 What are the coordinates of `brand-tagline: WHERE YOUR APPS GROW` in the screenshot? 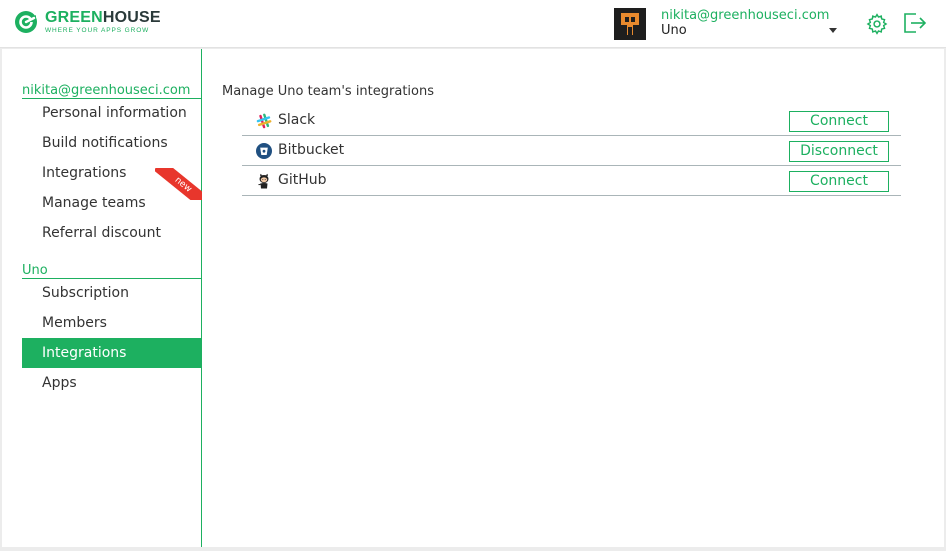 It's located at (97, 30).